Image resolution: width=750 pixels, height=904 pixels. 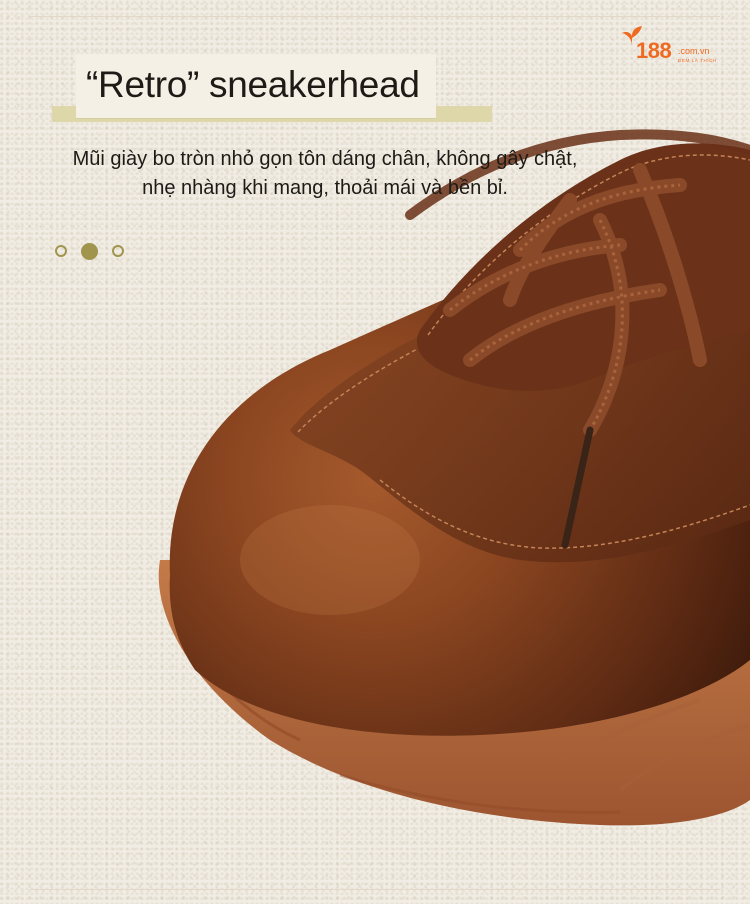 I want to click on brand-tld: .com.vn, so click(x=694, y=51).